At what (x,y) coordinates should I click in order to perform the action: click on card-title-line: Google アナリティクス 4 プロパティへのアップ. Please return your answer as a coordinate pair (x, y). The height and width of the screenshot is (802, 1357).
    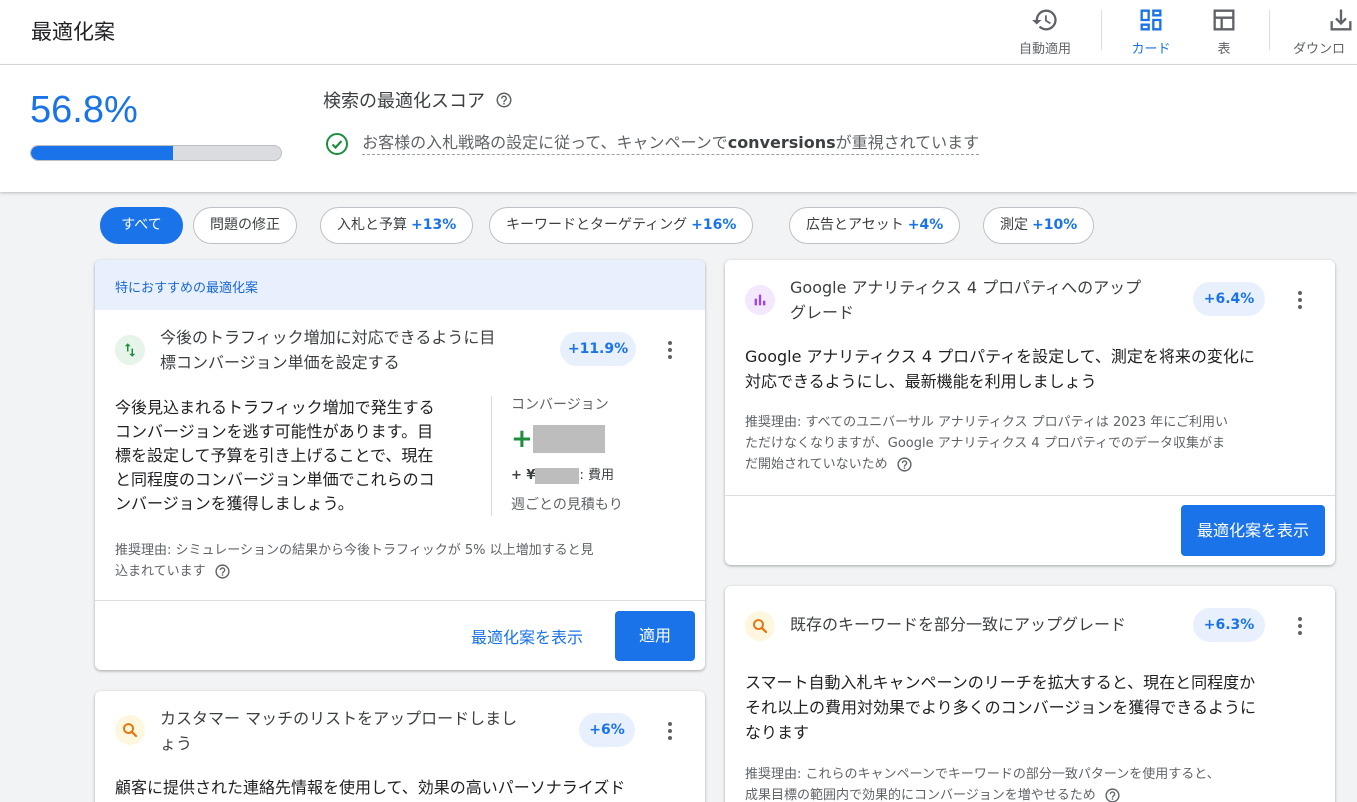
    Looking at the image, I should click on (966, 287).